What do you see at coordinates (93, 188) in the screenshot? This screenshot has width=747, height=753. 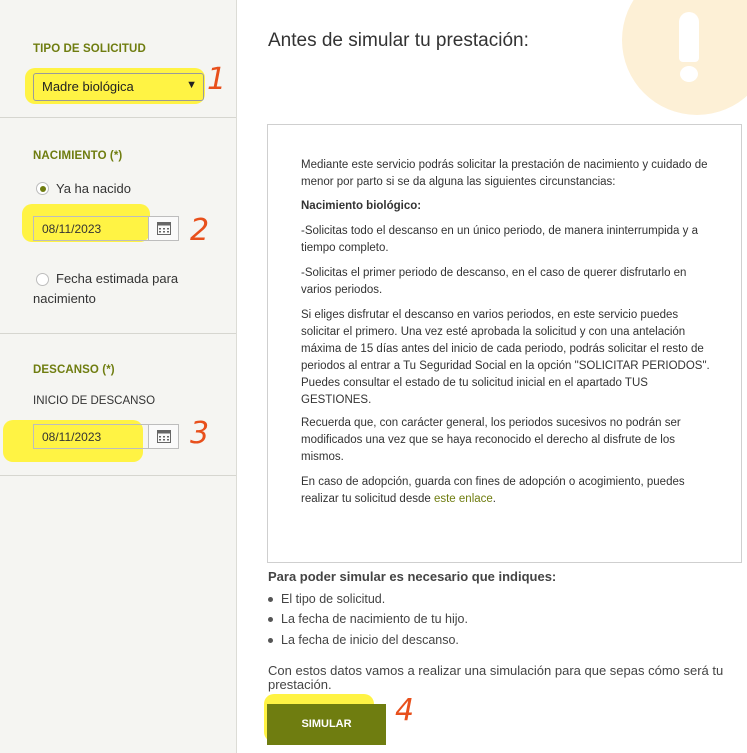 I see `radio-born-label: Ya ha nacido` at bounding box center [93, 188].